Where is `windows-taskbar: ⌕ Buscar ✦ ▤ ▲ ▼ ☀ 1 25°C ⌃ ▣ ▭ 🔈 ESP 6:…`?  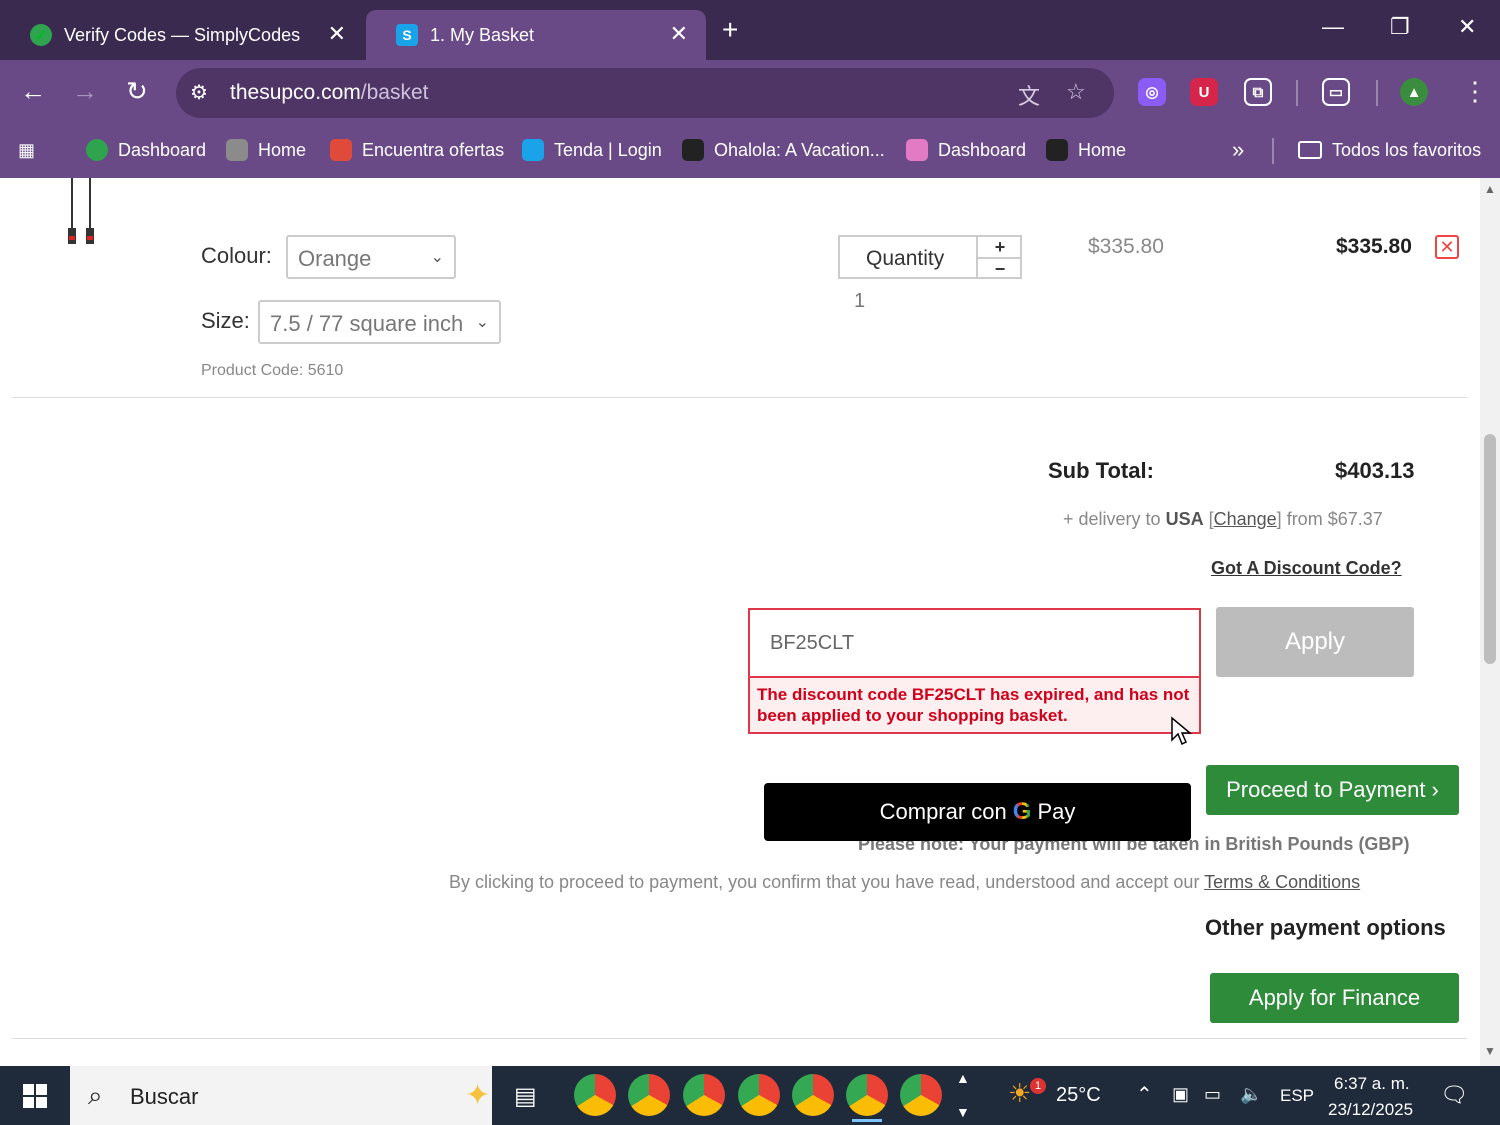
windows-taskbar: ⌕ Buscar ✦ ▤ ▲ ▼ ☀ 1 25°C ⌃ ▣ ▭ 🔈 ESP 6:… is located at coordinates (750, 1095).